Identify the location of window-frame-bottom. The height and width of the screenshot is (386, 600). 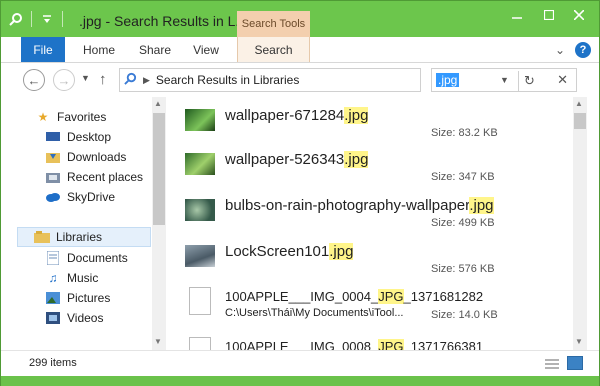
(300, 381).